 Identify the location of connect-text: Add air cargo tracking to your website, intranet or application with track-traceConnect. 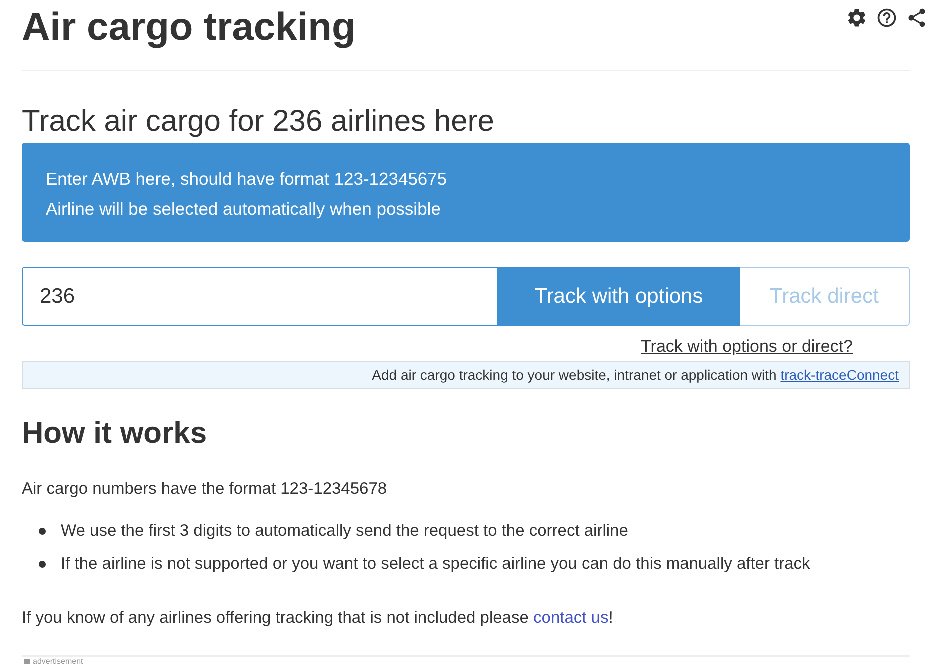
(635, 375).